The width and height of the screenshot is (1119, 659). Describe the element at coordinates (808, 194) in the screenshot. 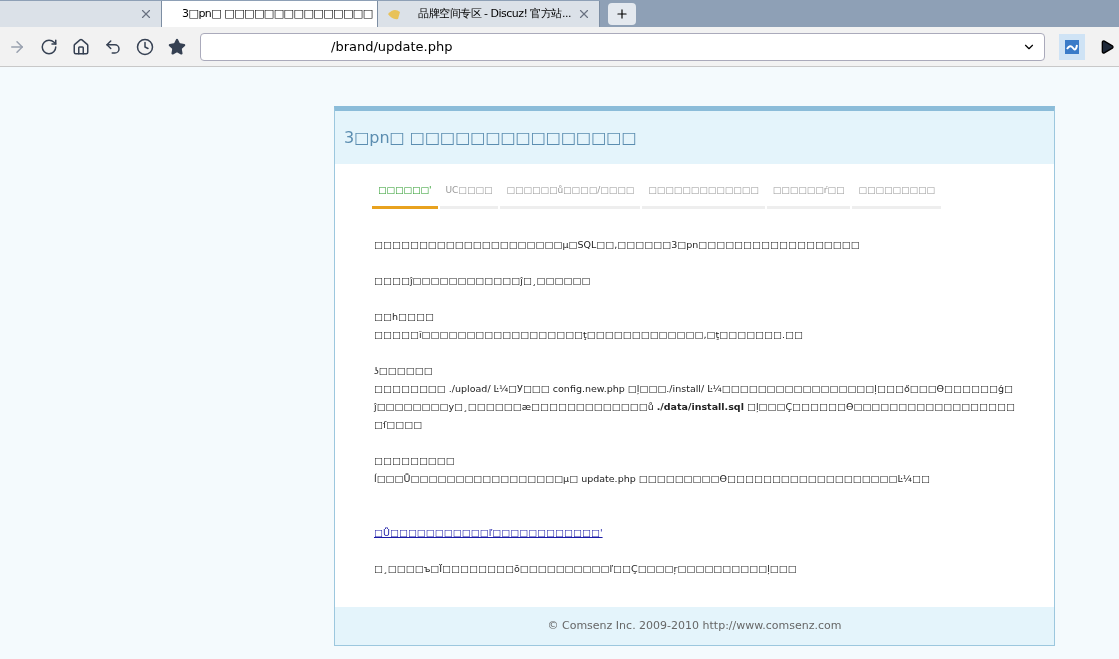

I see `step-tab: □□□□□□ŕ□□` at that location.